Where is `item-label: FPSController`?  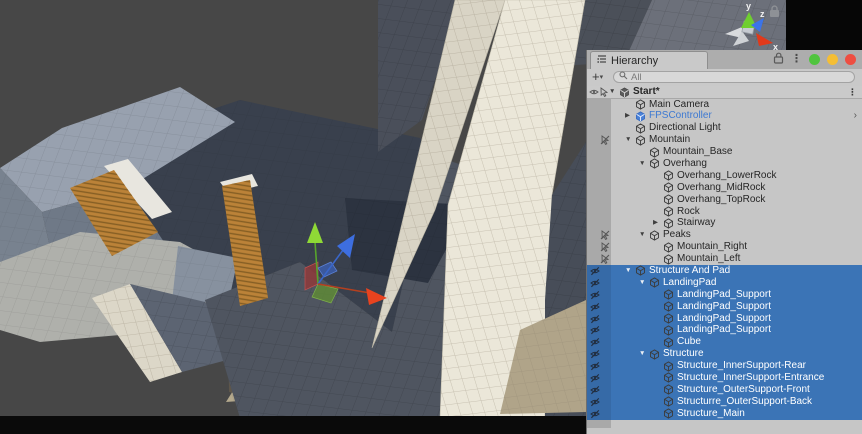 item-label: FPSController is located at coordinates (680, 116).